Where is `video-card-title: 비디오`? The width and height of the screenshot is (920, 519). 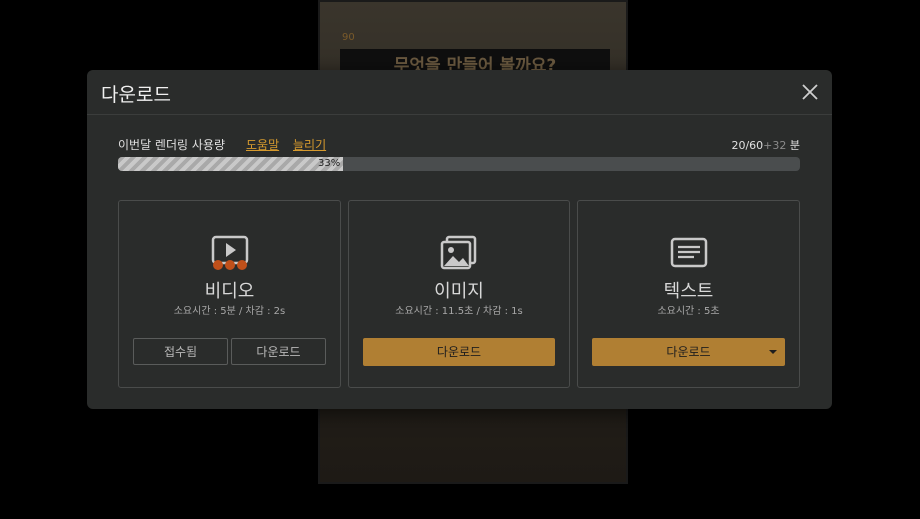
video-card-title: 비디오 is located at coordinates (229, 291).